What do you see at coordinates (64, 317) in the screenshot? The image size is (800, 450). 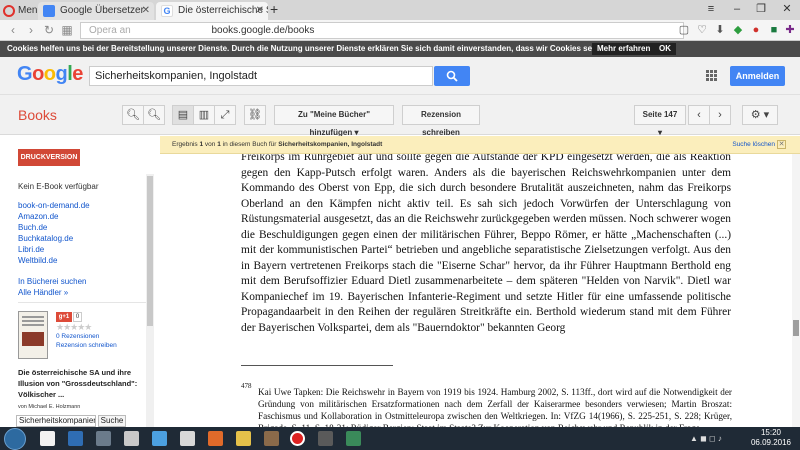 I see `google-plus-button: g+1` at bounding box center [64, 317].